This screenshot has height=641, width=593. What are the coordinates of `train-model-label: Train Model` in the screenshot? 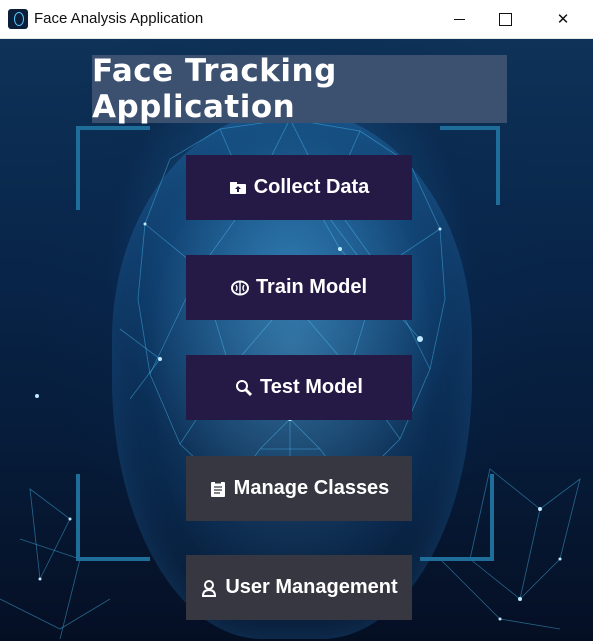 It's located at (311, 287).